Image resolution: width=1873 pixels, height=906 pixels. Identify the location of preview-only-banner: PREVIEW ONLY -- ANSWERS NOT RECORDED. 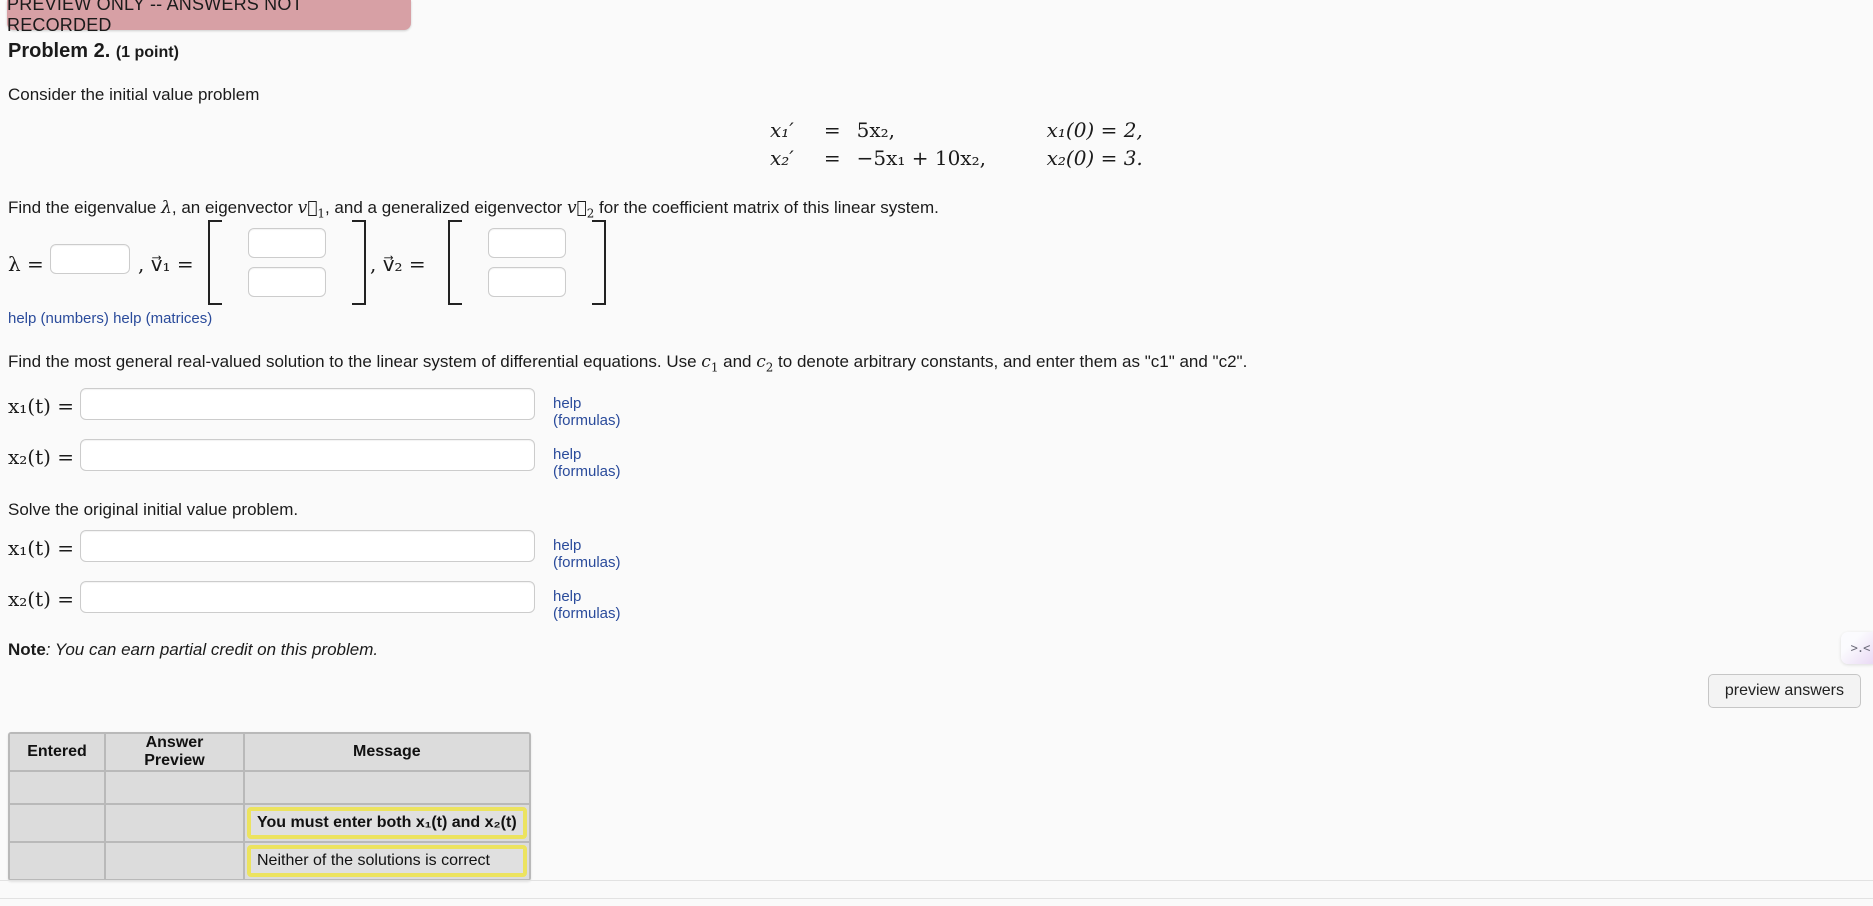
(209, 17).